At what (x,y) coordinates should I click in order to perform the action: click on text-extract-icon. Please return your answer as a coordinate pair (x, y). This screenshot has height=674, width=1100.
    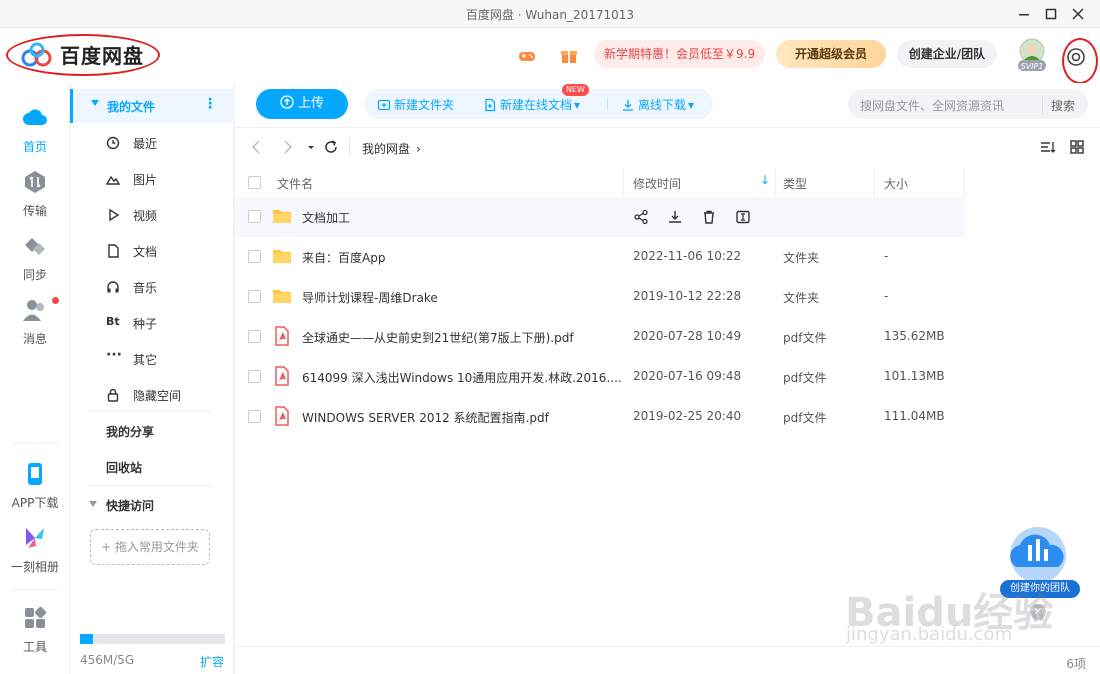
    Looking at the image, I should click on (743, 217).